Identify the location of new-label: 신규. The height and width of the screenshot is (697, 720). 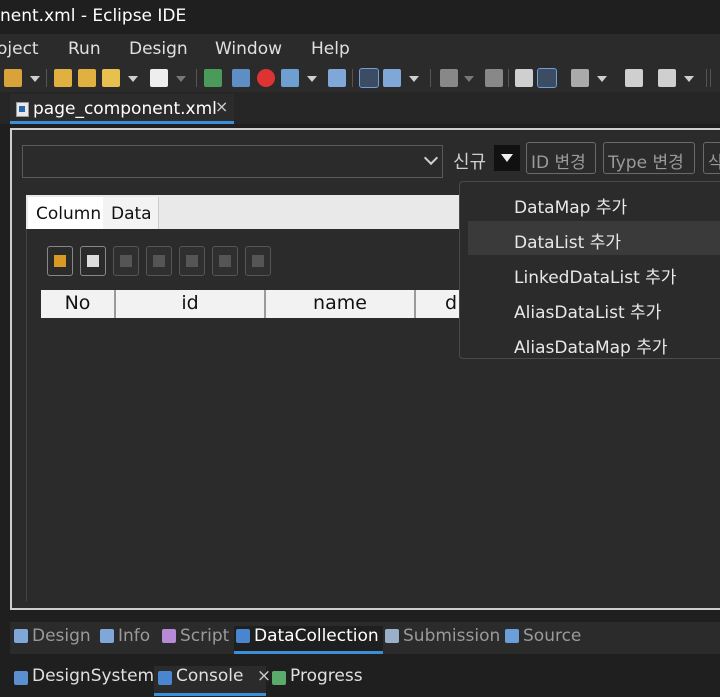
(470, 162).